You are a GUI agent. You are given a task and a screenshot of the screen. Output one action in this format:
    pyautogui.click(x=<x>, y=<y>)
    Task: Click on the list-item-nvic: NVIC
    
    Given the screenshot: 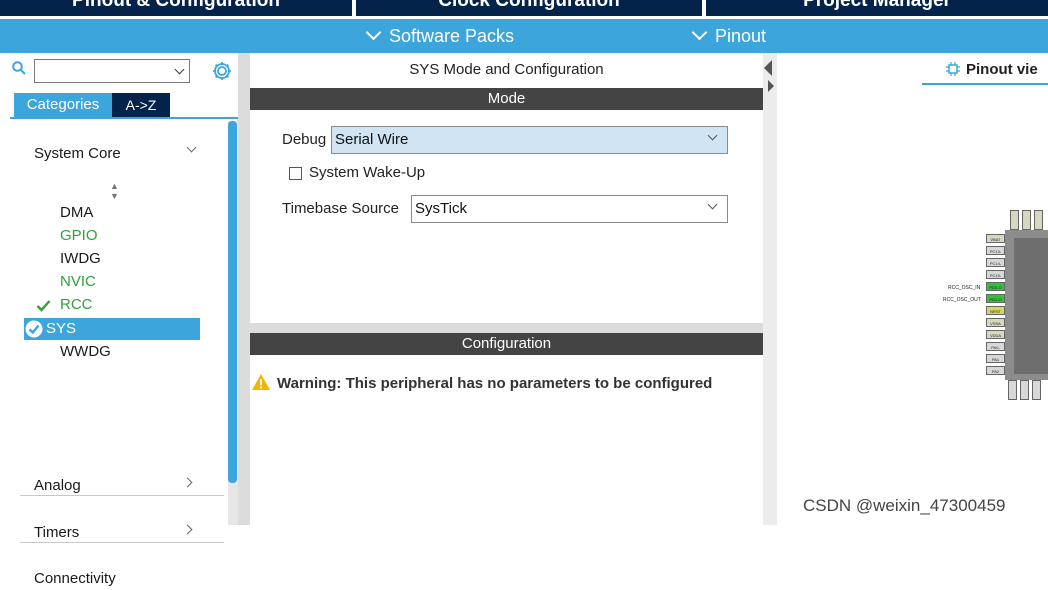 What is the action you would take?
    pyautogui.click(x=130, y=281)
    